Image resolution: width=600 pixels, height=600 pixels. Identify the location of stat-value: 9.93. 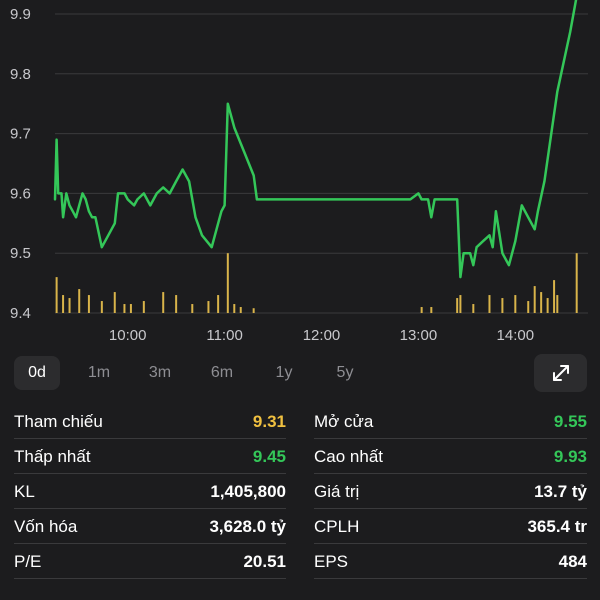
(570, 456).